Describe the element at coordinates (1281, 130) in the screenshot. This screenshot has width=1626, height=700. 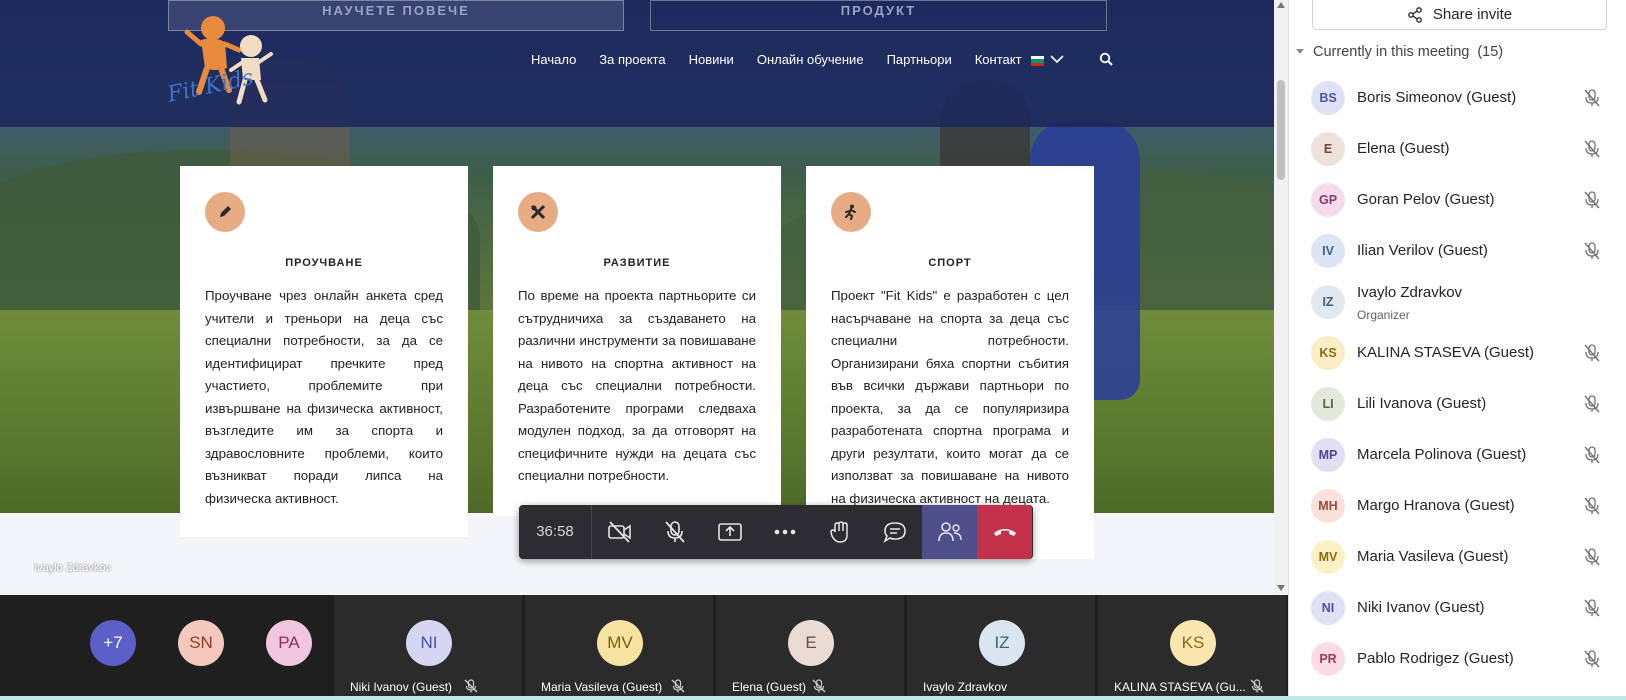
I see `scrollbar-thumb` at that location.